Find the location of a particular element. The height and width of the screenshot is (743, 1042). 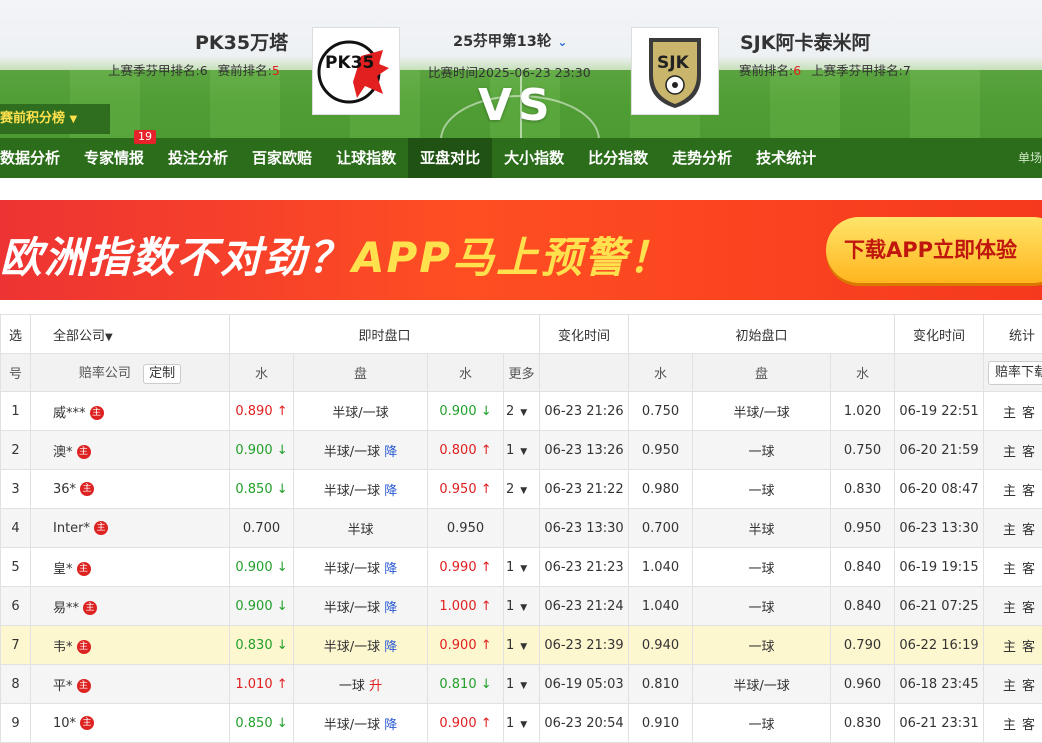

init-away-water: 0.830 is located at coordinates (863, 723).